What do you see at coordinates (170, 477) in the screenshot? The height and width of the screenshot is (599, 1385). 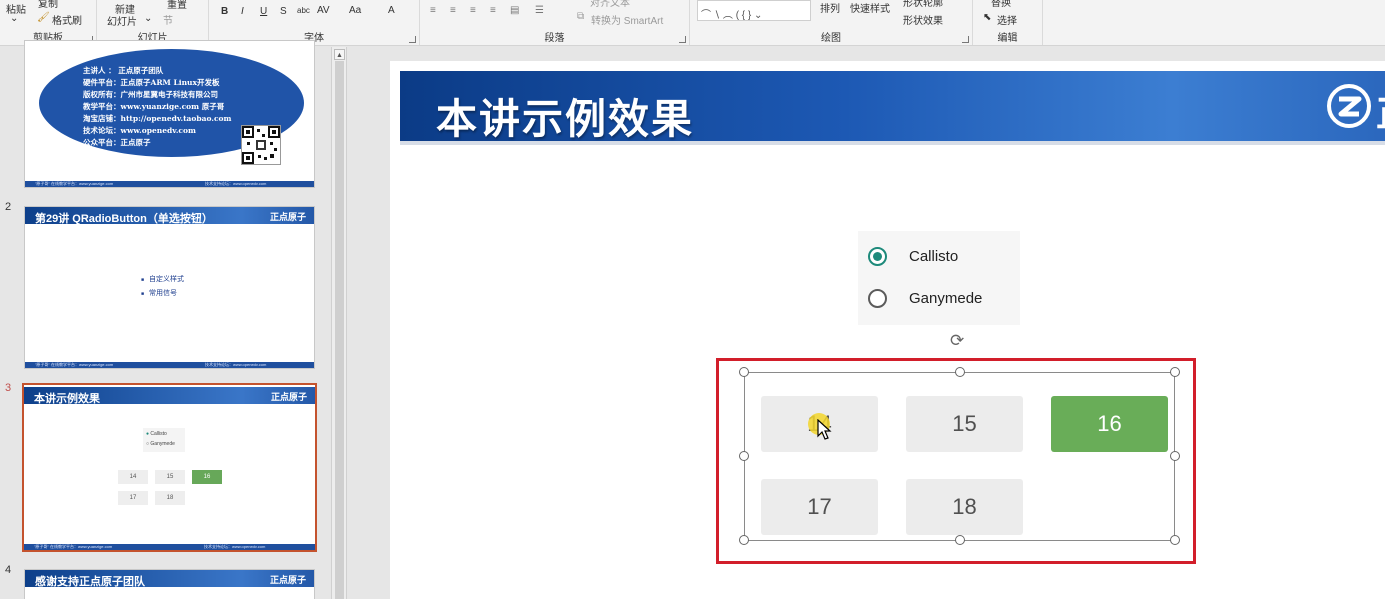 I see `mini-button: 15` at bounding box center [170, 477].